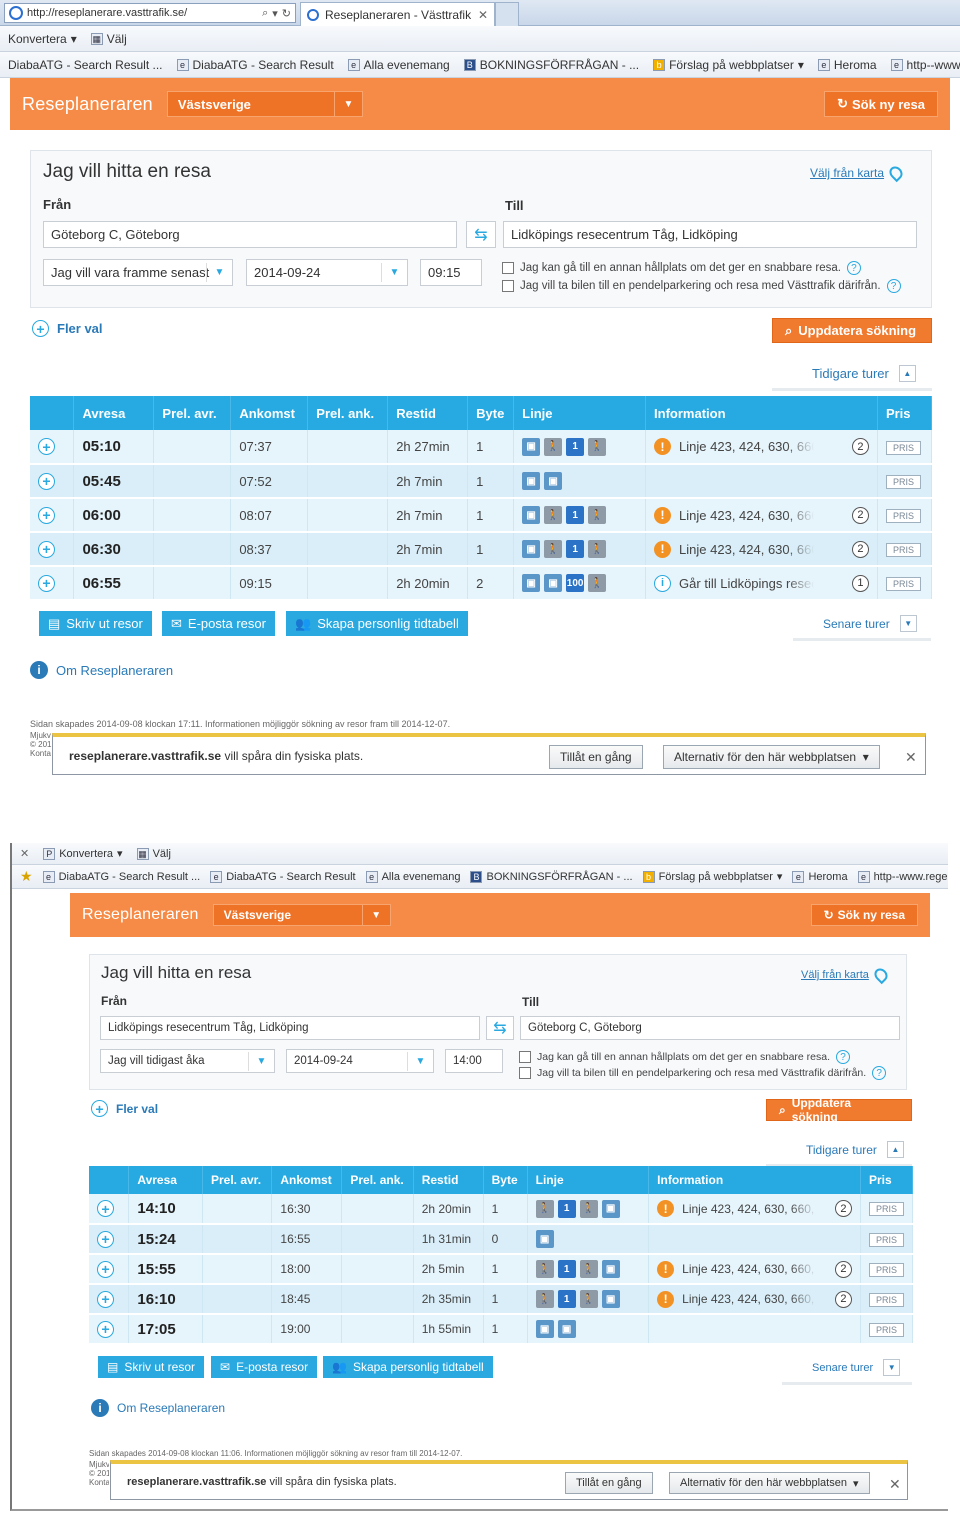  I want to click on email-trips-button: ✉ E-posta resor, so click(264, 1367).